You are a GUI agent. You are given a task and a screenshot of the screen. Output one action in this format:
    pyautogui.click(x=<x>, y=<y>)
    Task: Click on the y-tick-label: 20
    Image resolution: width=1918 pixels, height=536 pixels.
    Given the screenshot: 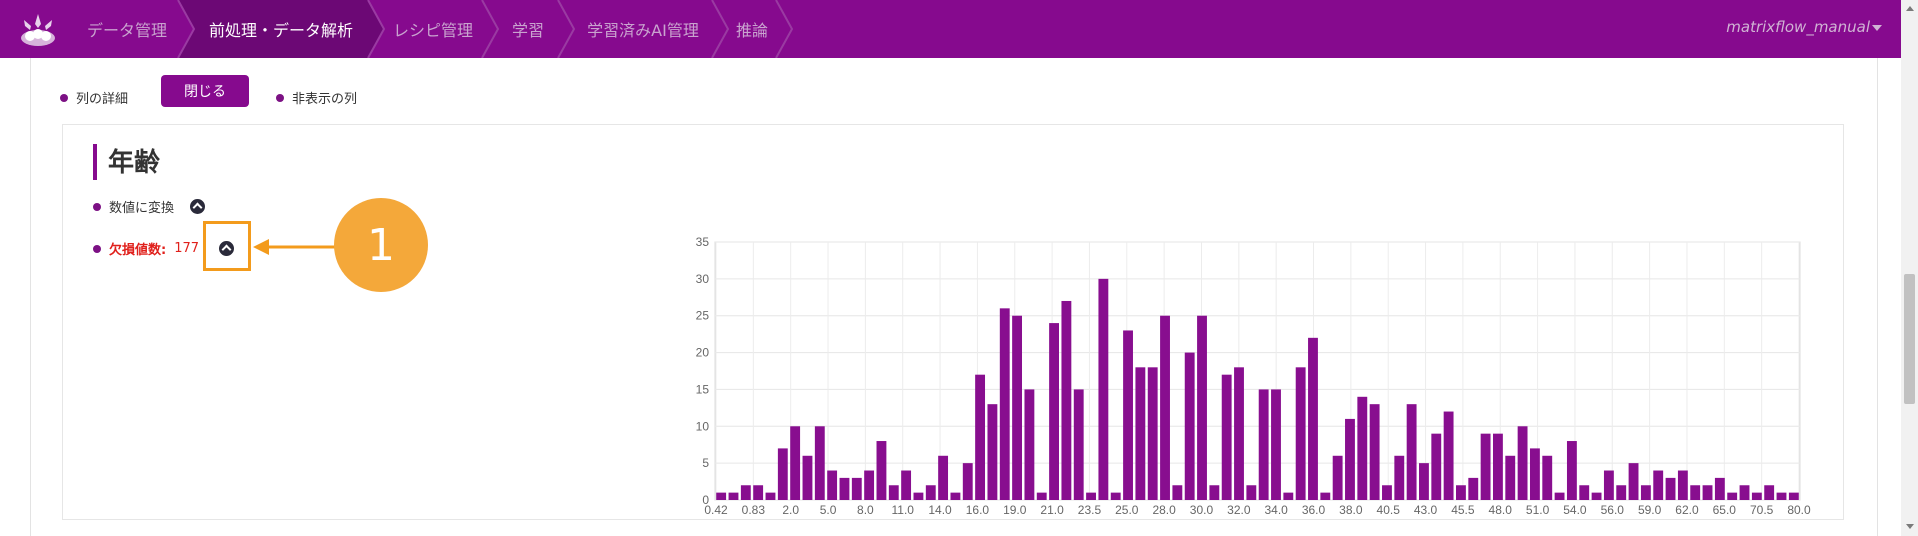 What is the action you would take?
    pyautogui.click(x=703, y=353)
    